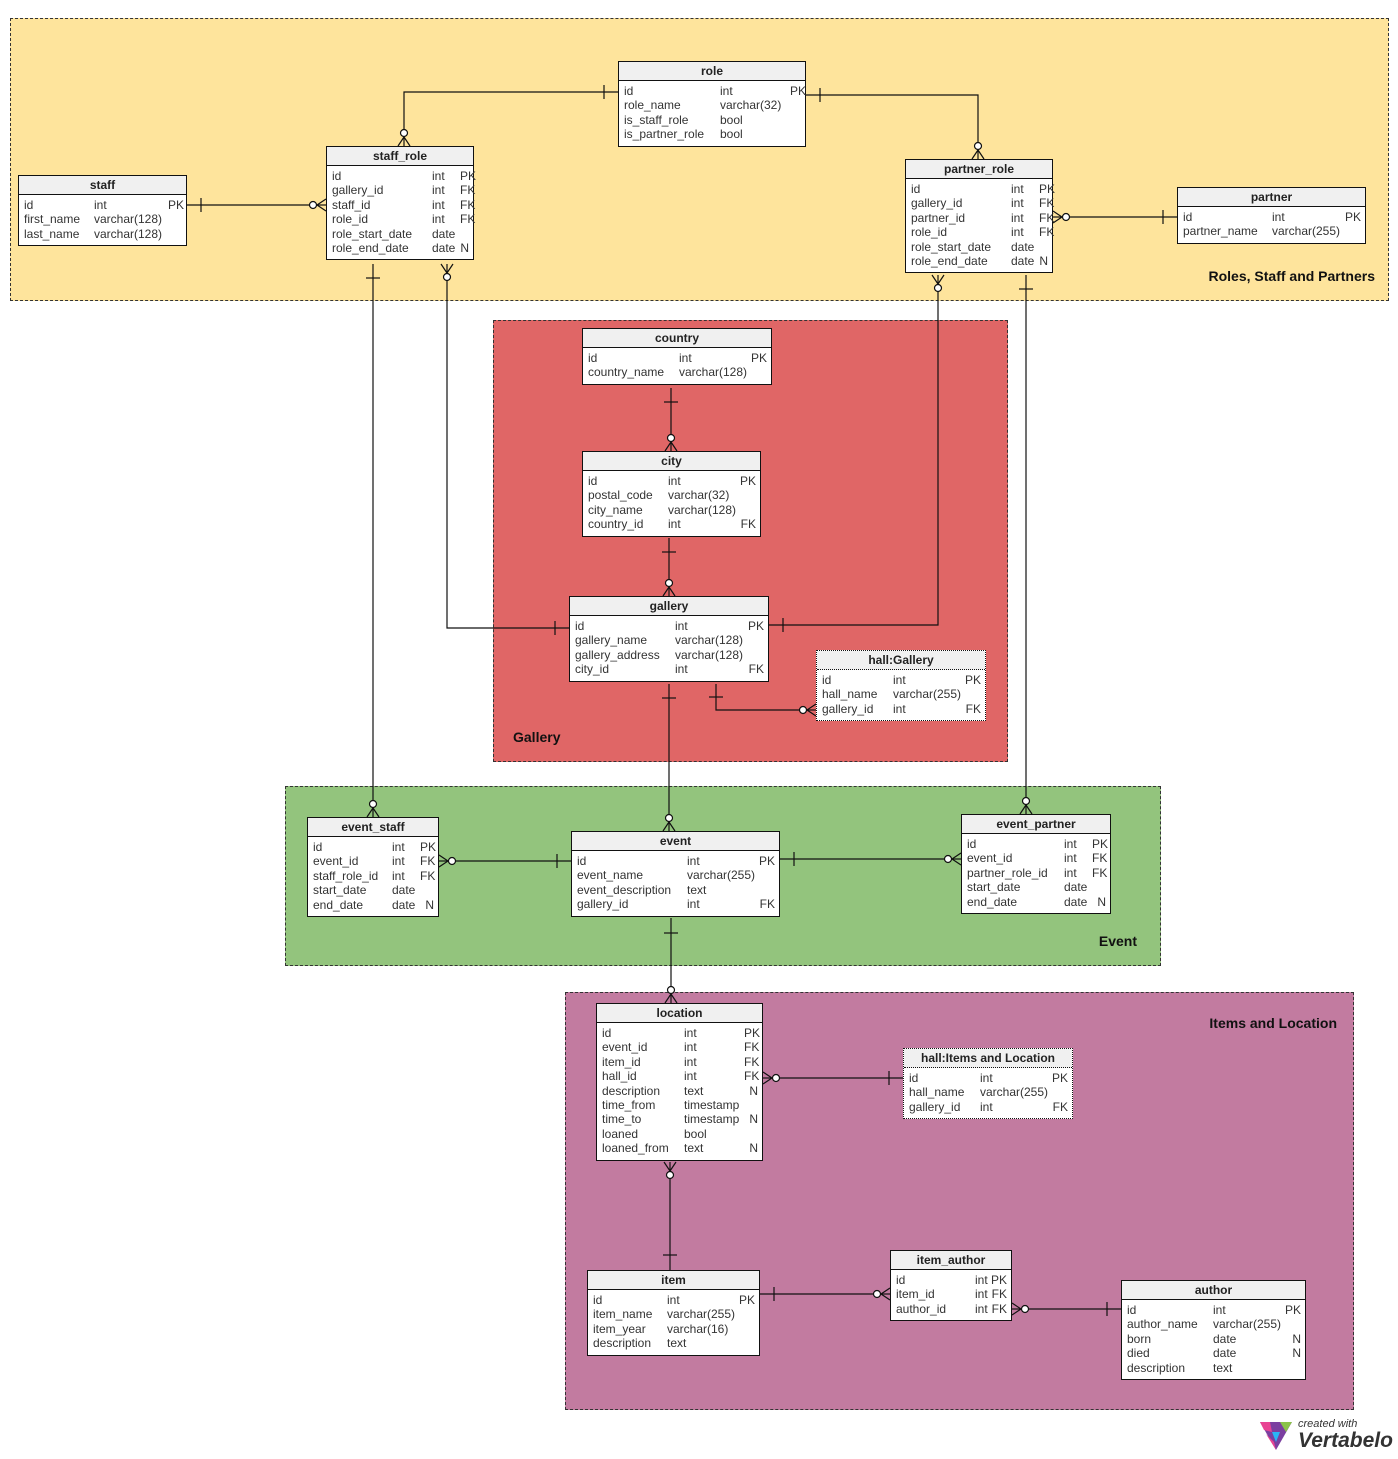 The image size is (1398, 1459). I want to click on column-key: N, so click(753, 1148).